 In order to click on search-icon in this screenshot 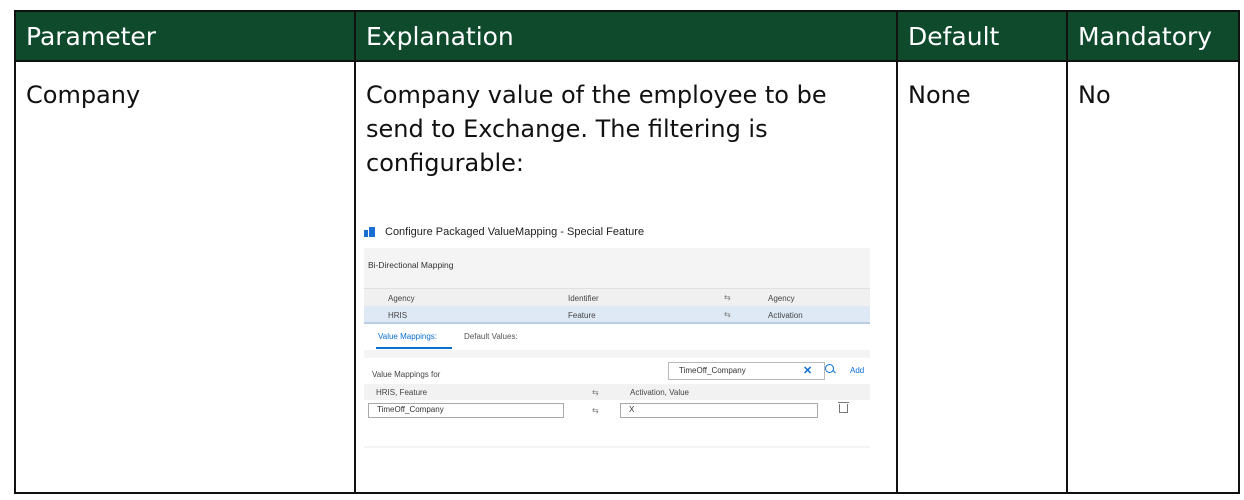, I will do `click(829, 368)`.